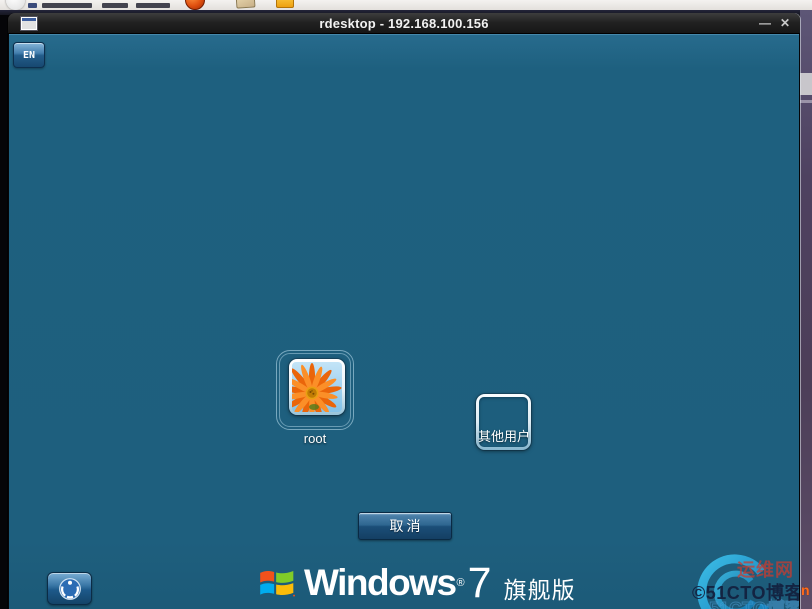 The height and width of the screenshot is (609, 812). What do you see at coordinates (15, 5) in the screenshot?
I see `app-launcher-icon` at bounding box center [15, 5].